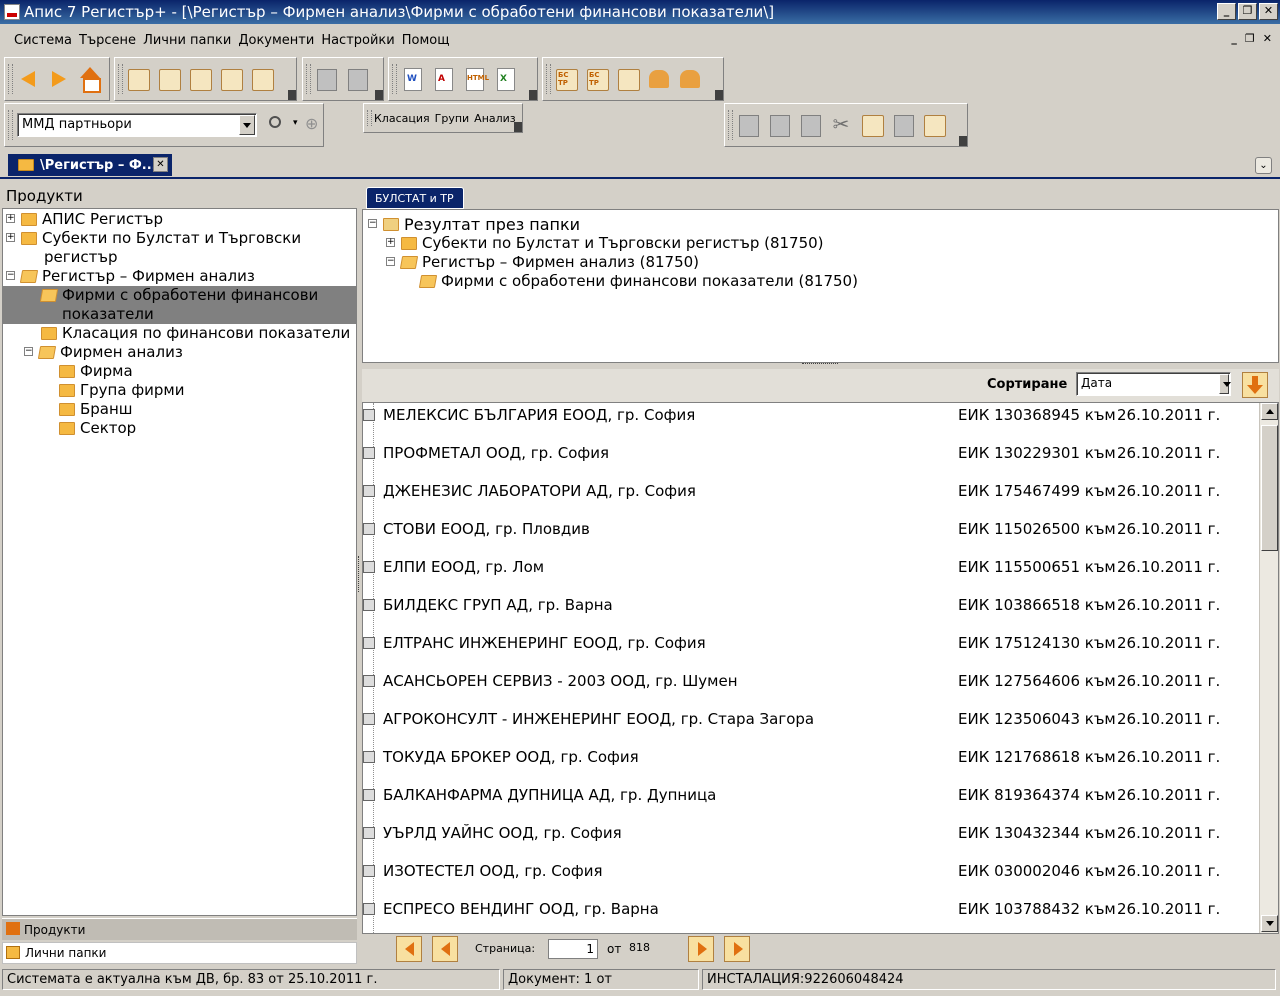 This screenshot has height=996, width=1280. I want to click on sort-combo: Дата, so click(1153, 384).